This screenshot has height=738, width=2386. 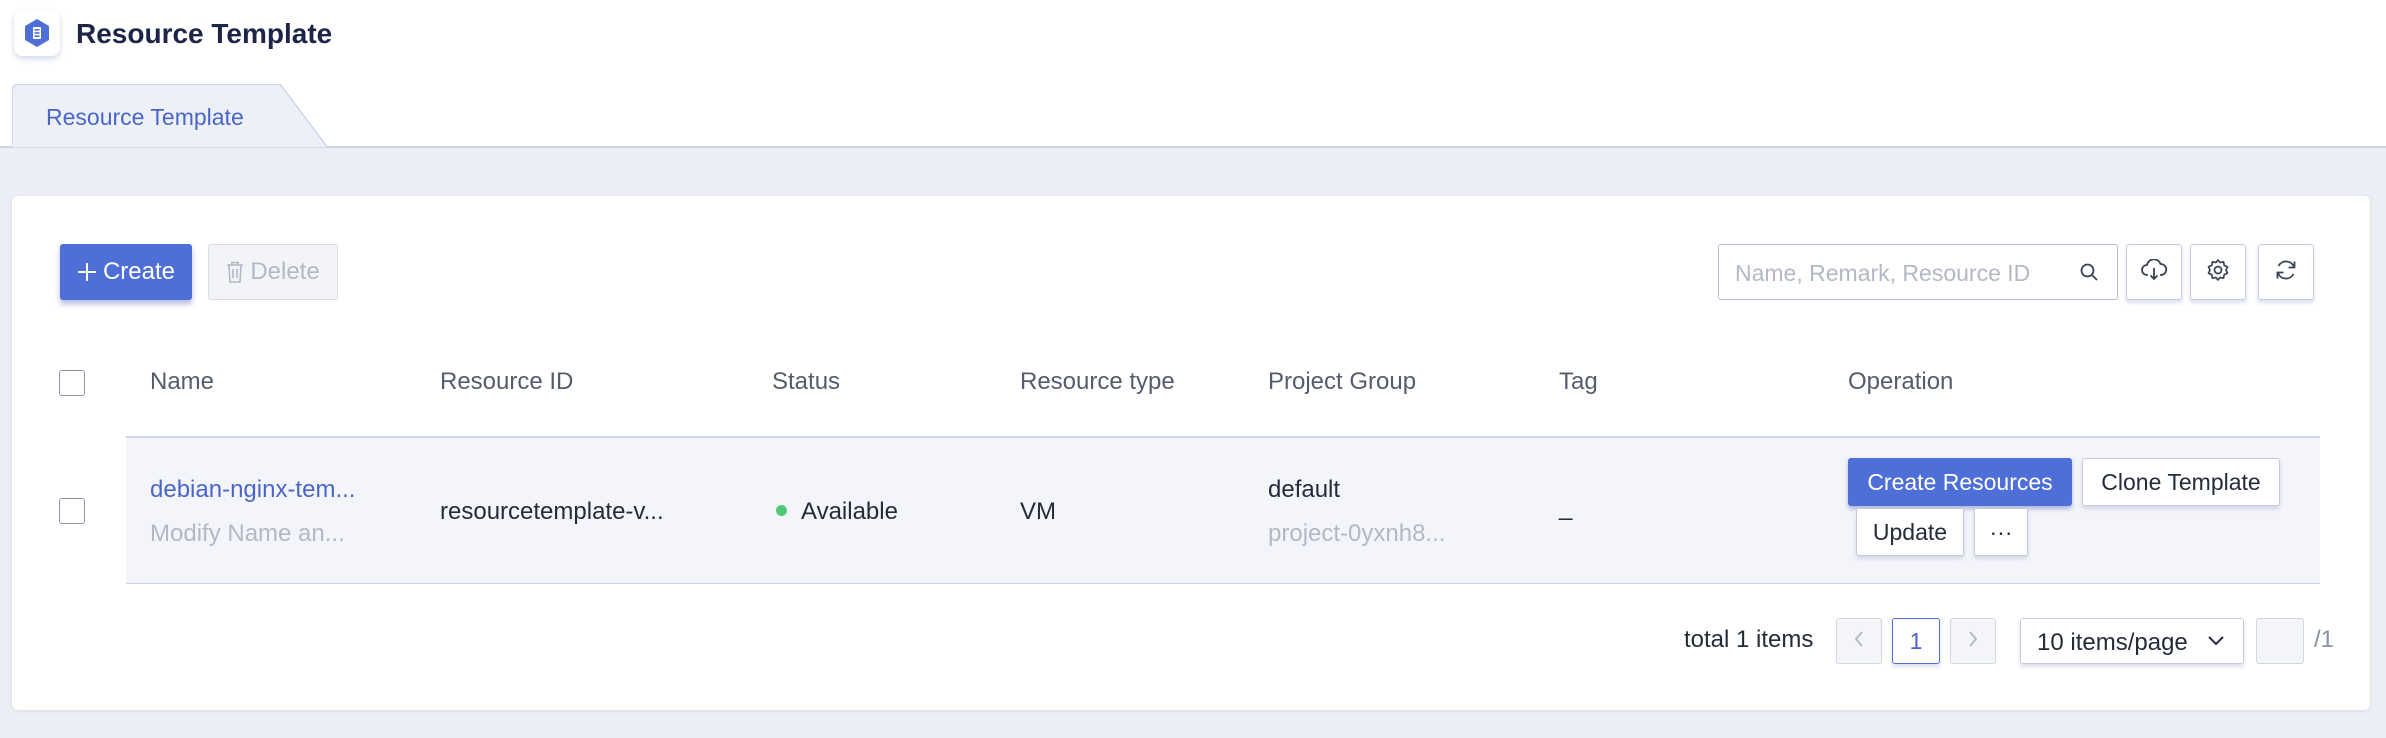 I want to click on page-size-value: 10 items/page, so click(x=2112, y=642).